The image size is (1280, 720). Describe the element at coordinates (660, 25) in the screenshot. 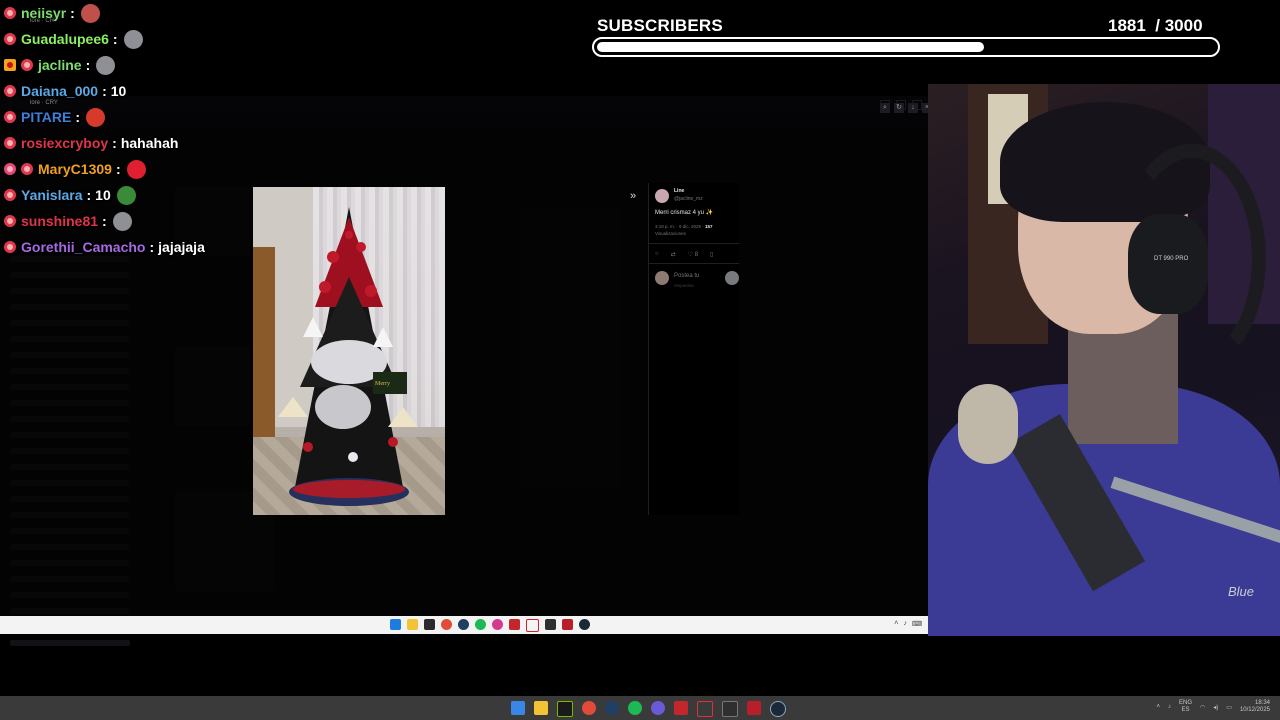

I see `subscriber-goal-title: SUBSCRIBERS` at that location.